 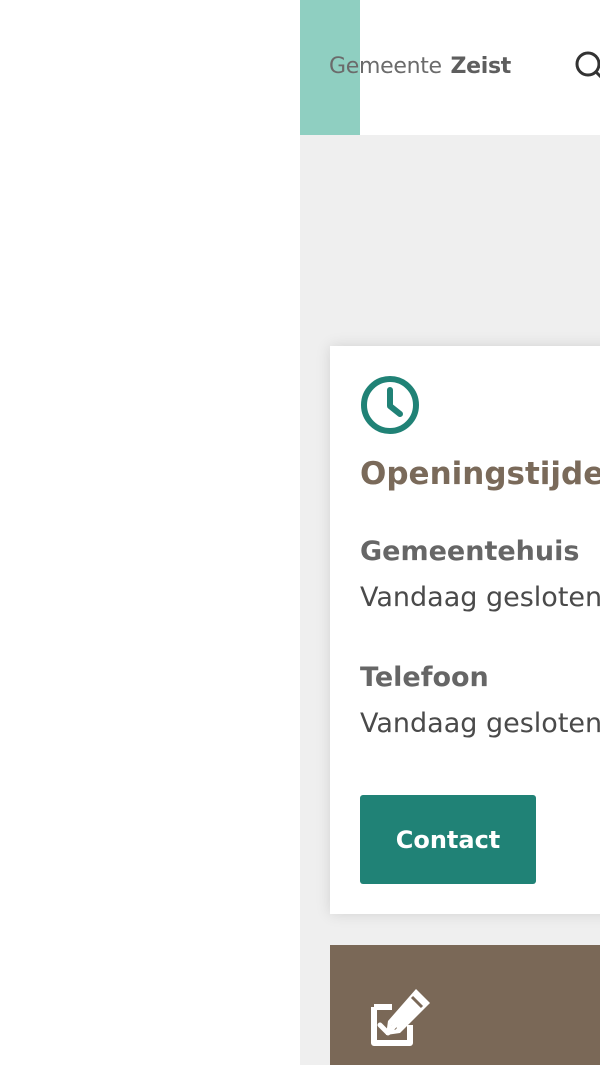 I want to click on next-service-card, so click(x=465, y=1005).